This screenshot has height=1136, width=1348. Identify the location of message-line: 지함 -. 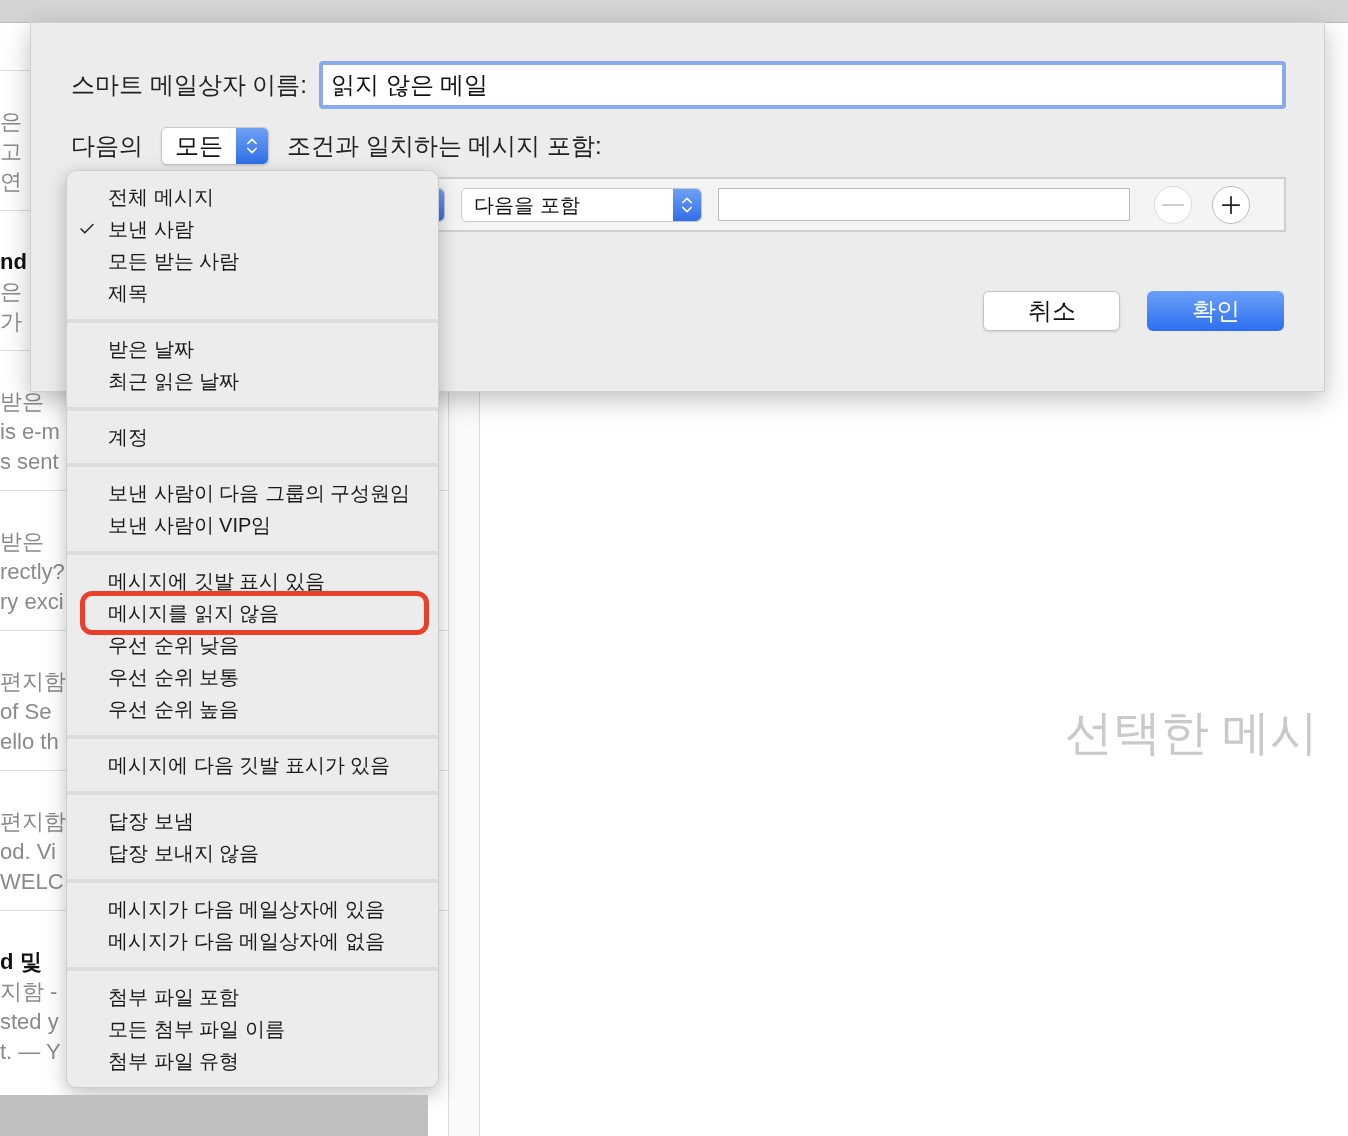
(29, 992).